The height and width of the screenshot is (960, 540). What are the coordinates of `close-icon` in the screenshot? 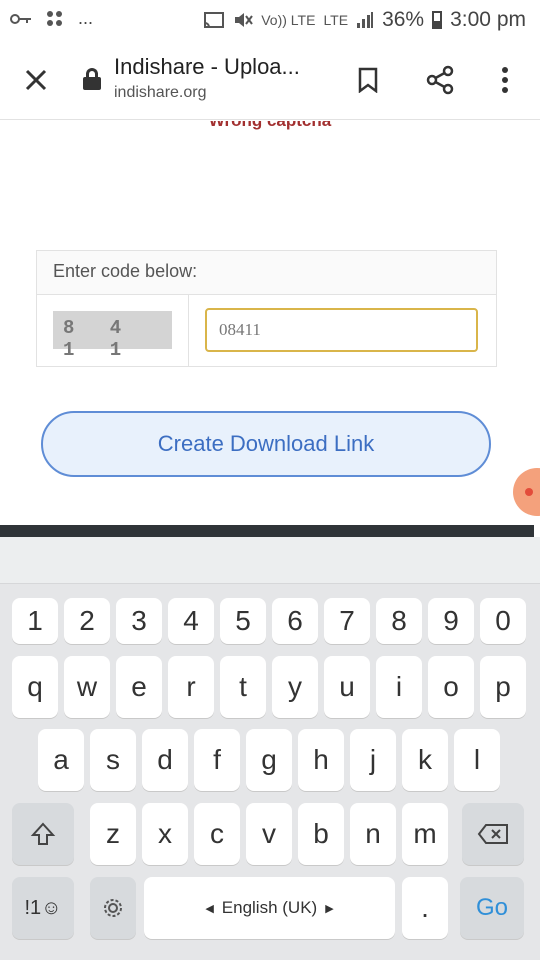 It's located at (36, 80).